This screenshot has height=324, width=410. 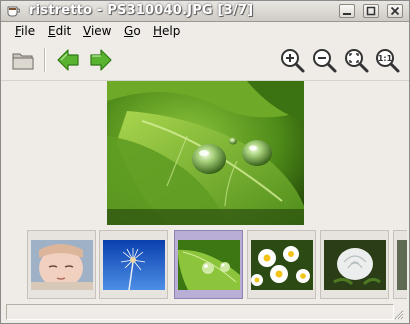 I want to click on zoom-out-icon, so click(x=325, y=61).